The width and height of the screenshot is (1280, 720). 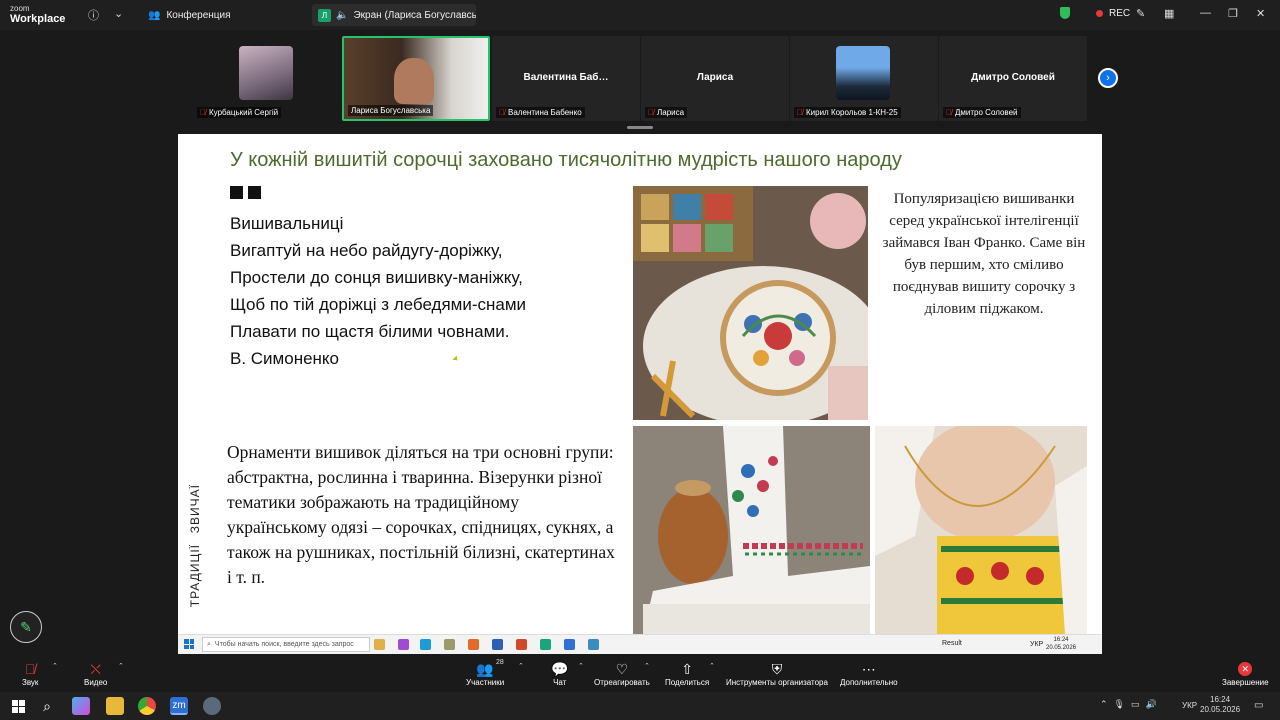 I want to click on participant-tile-larysa: Лариса 🎙̸ Лариса, so click(x=715, y=78).